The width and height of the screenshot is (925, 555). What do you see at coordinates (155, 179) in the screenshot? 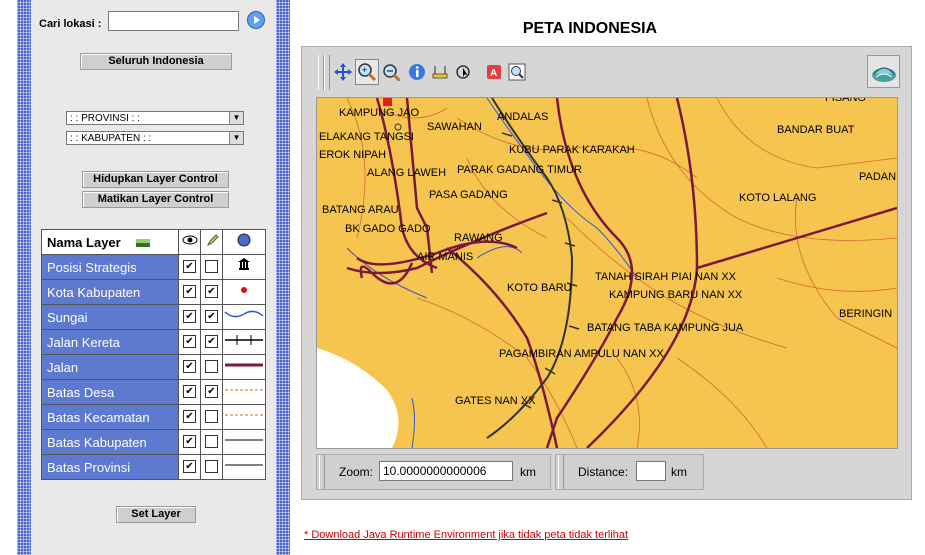
I see `layer-control-on-button: Hidupkan Layer Control` at bounding box center [155, 179].